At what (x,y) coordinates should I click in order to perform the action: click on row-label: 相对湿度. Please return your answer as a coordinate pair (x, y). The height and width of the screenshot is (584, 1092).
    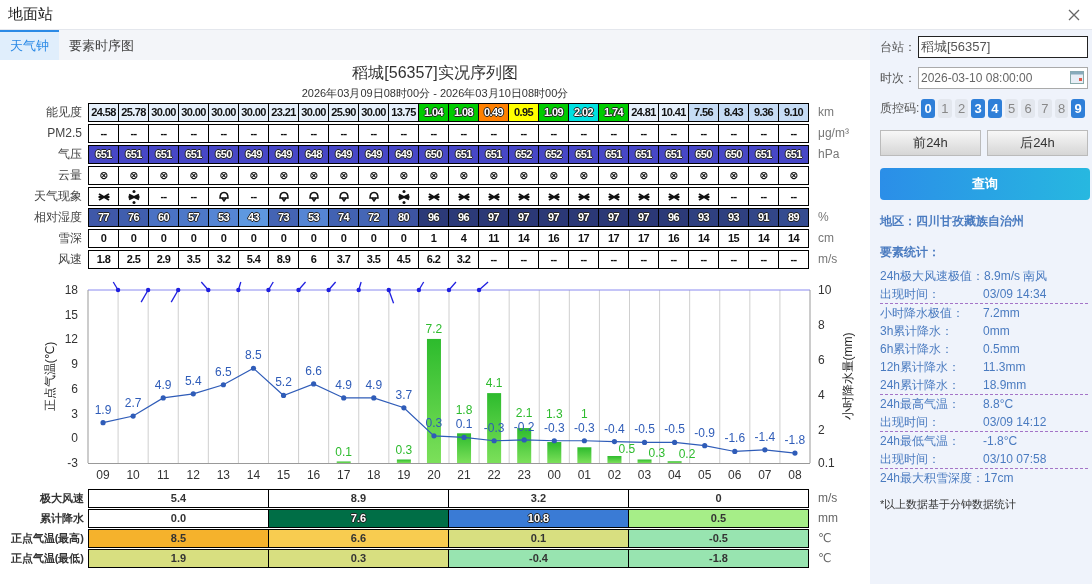
    Looking at the image, I should click on (58, 217).